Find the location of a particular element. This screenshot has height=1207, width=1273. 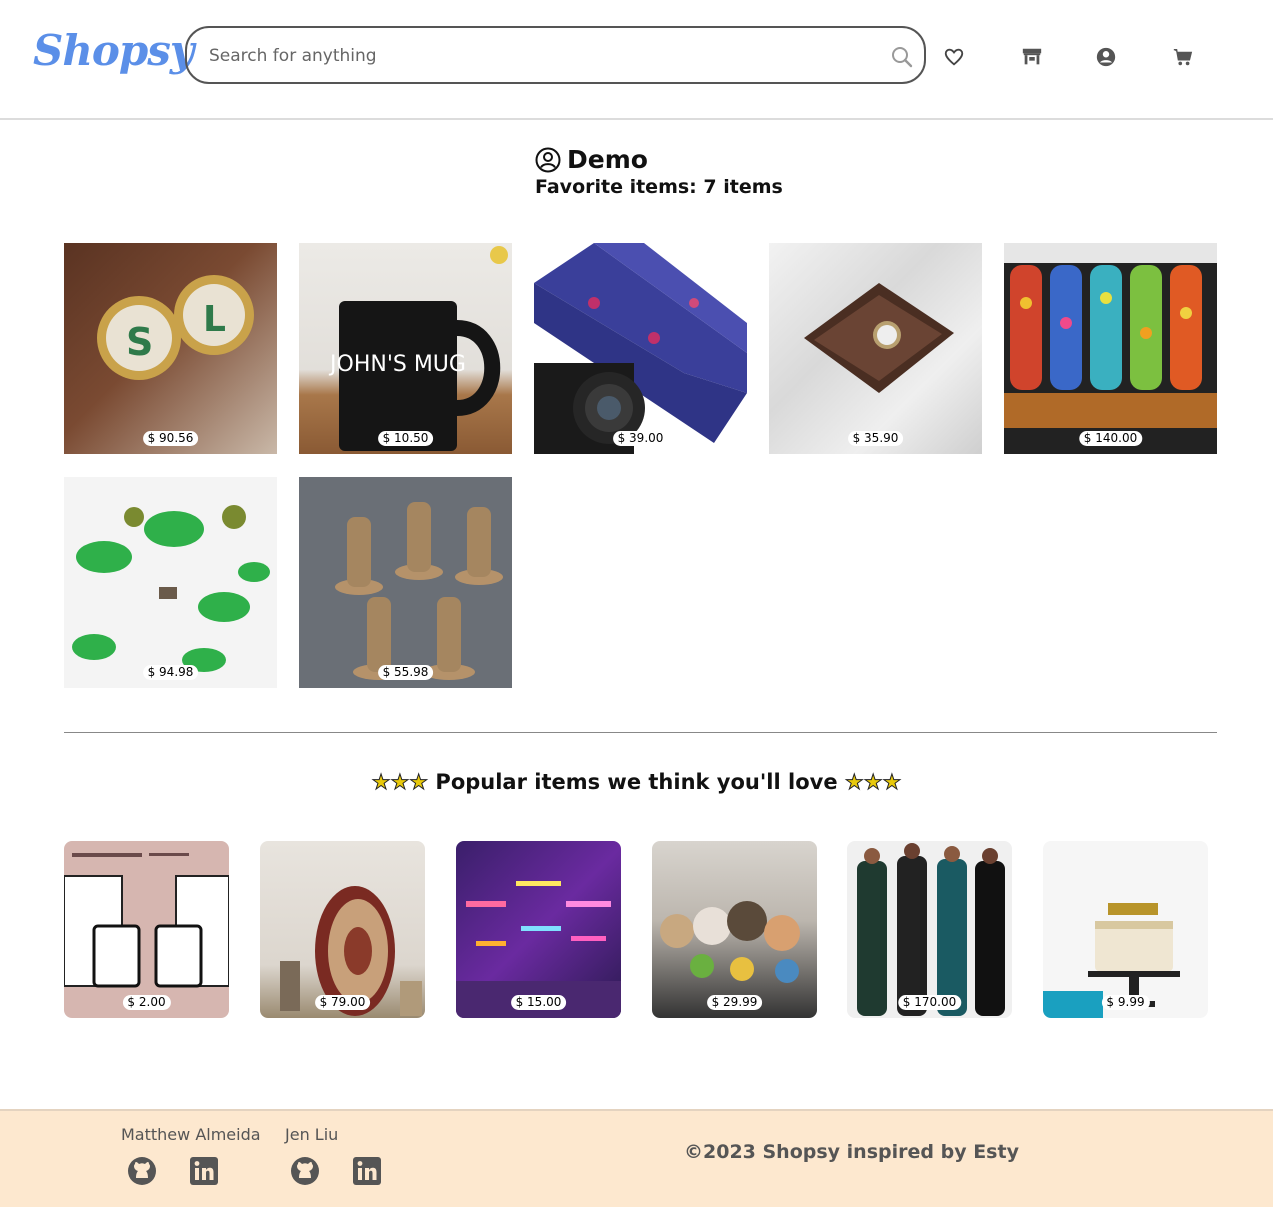

developer-name: Jen Liu is located at coordinates (312, 1134).